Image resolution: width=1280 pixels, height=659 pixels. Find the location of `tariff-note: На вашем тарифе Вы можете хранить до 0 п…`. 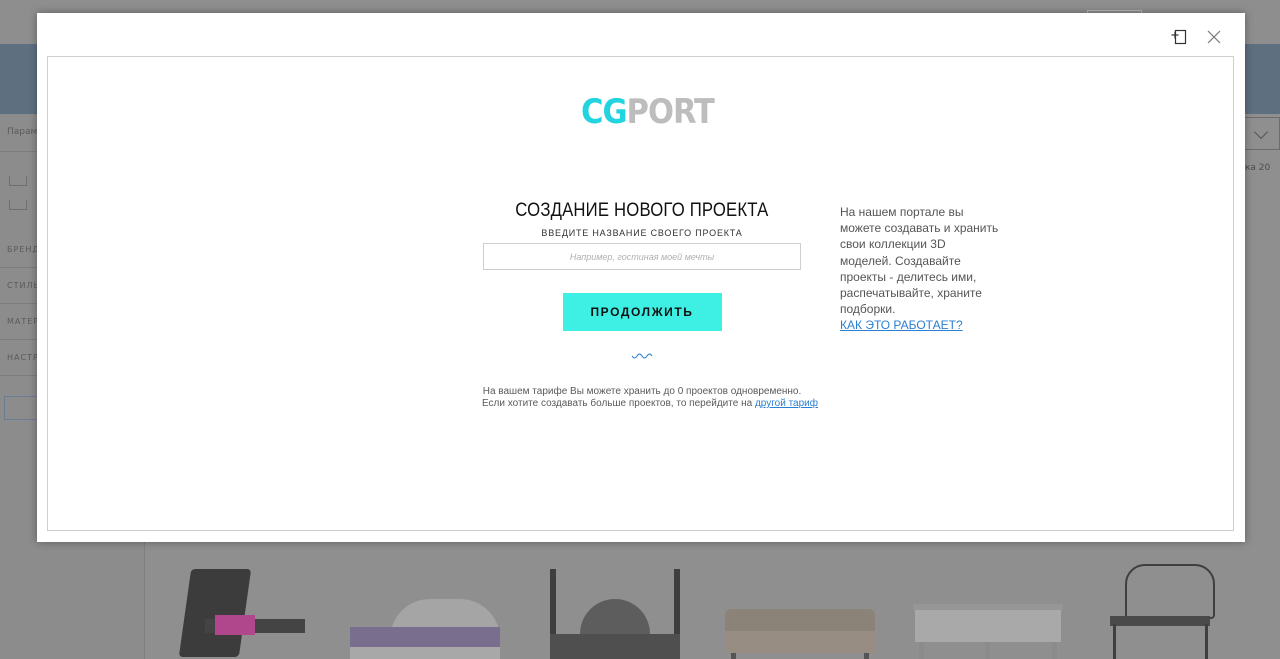

tariff-note: На вашем тарифе Вы можете хранить до 0 п… is located at coordinates (650, 398).